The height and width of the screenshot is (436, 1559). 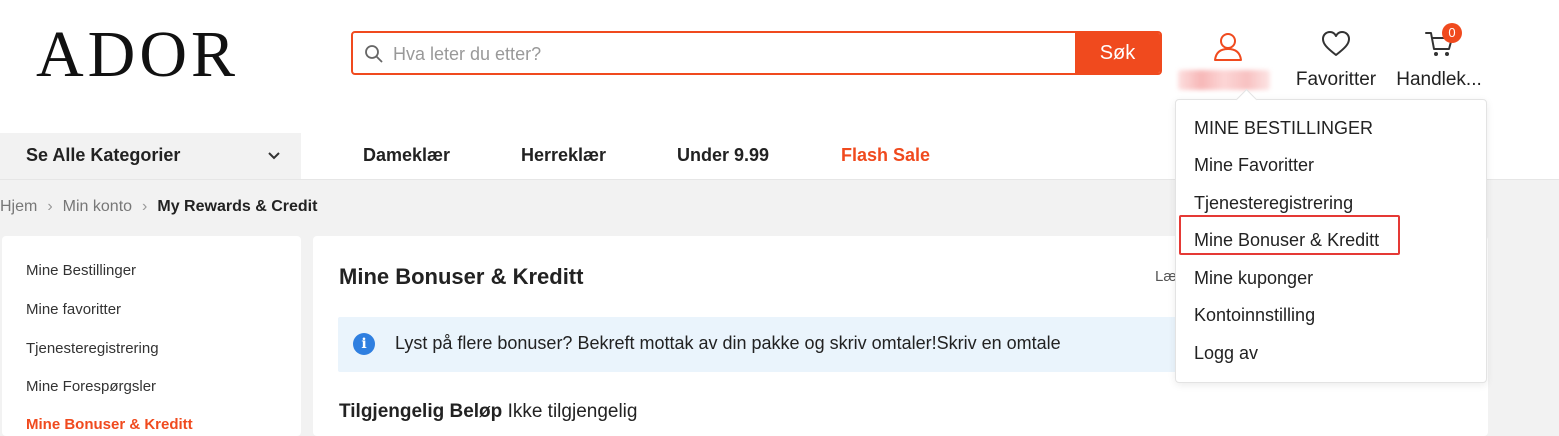 I want to click on sidebar-item-inquiries: Mine Forespørgsler, so click(x=91, y=386).